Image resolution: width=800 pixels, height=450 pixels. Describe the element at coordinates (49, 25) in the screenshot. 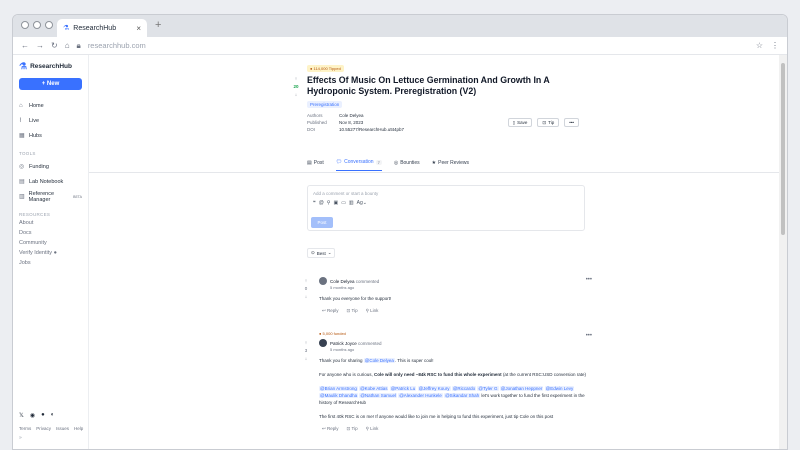

I see `maximize-dot` at that location.